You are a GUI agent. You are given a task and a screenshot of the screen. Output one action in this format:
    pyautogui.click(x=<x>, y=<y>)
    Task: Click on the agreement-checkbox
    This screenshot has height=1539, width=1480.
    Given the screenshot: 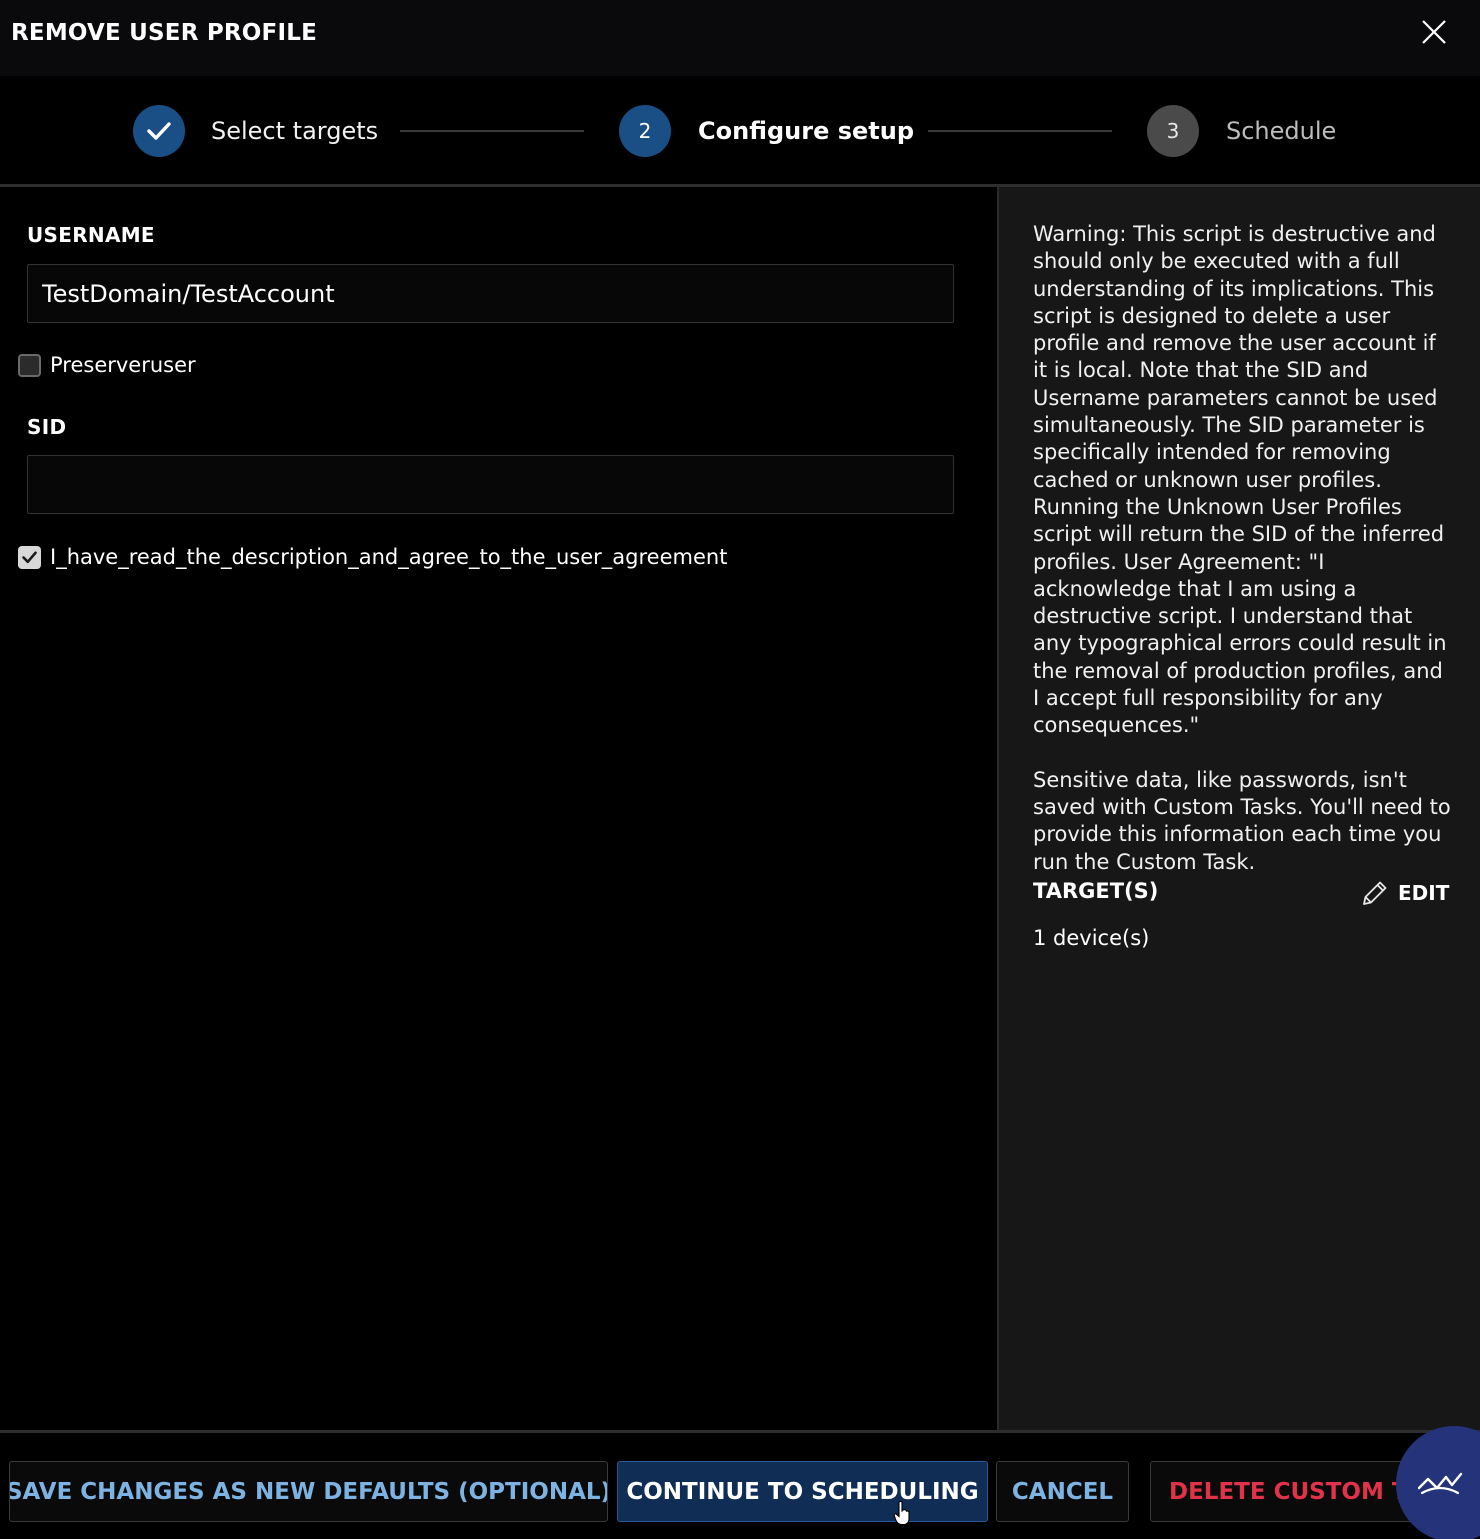 What is the action you would take?
    pyautogui.click(x=29, y=557)
    